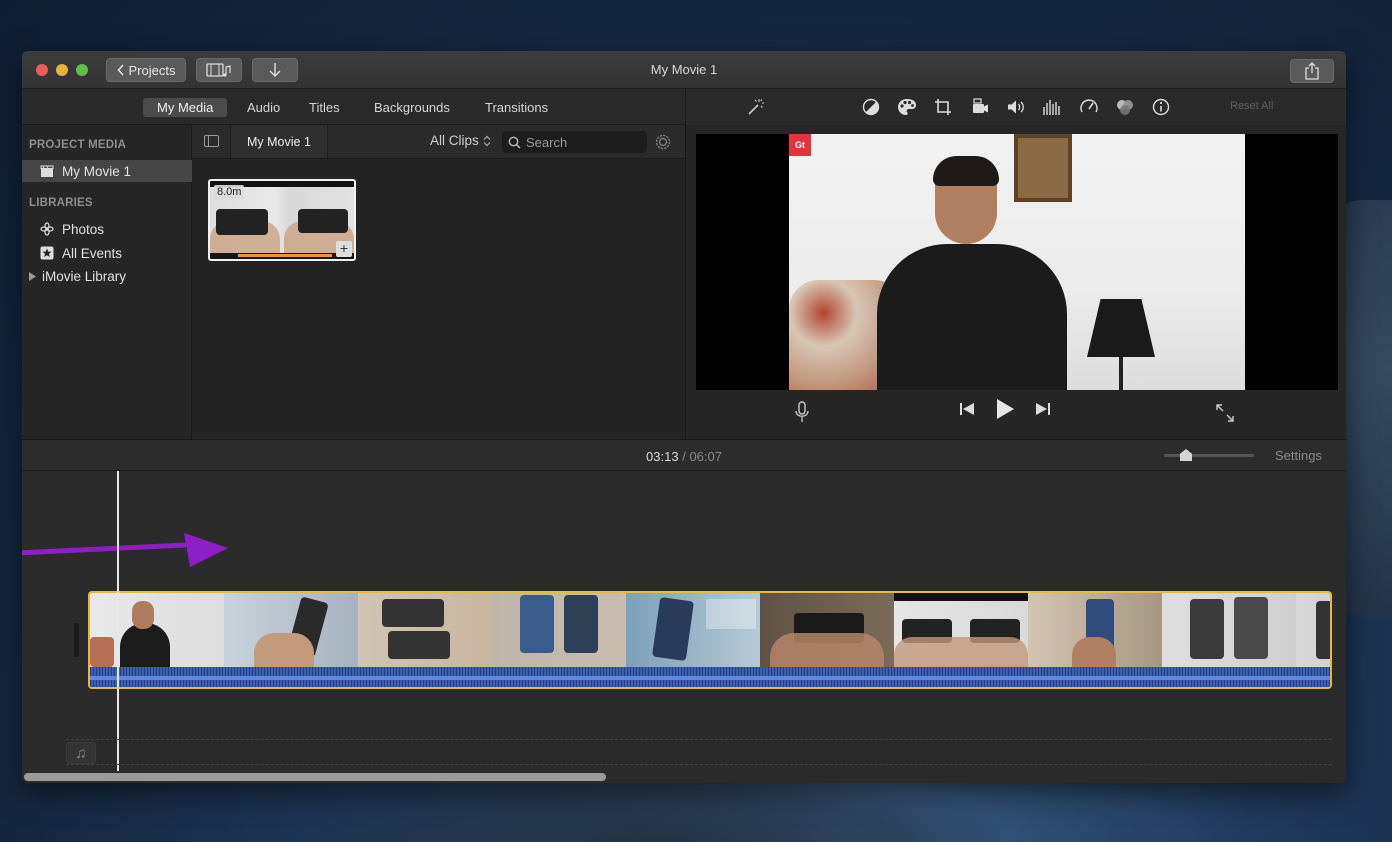  What do you see at coordinates (47, 229) in the screenshot?
I see `photos-icon` at bounding box center [47, 229].